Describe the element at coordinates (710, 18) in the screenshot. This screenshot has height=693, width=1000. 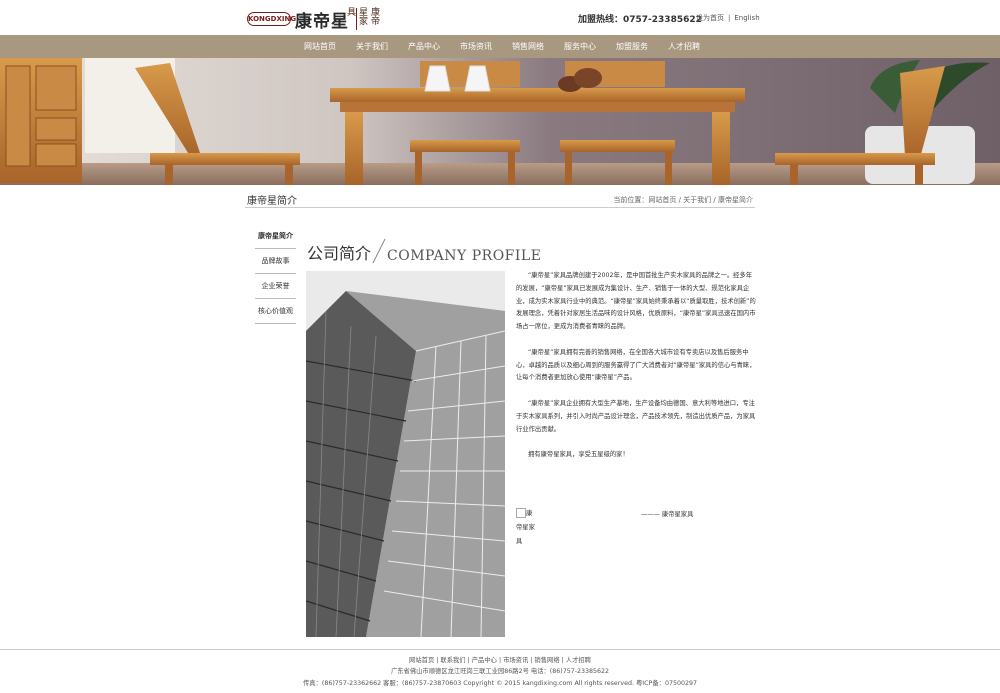
I see `set-homepage-link: 设为首页` at that location.